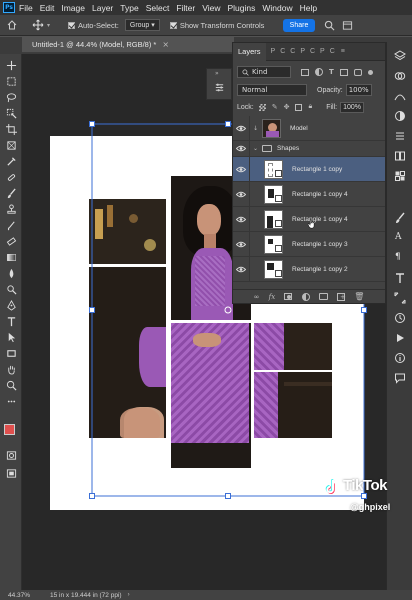 This screenshot has width=412, height=600. What do you see at coordinates (358, 90) in the screenshot?
I see `opacity-input: 100%` at bounding box center [358, 90].